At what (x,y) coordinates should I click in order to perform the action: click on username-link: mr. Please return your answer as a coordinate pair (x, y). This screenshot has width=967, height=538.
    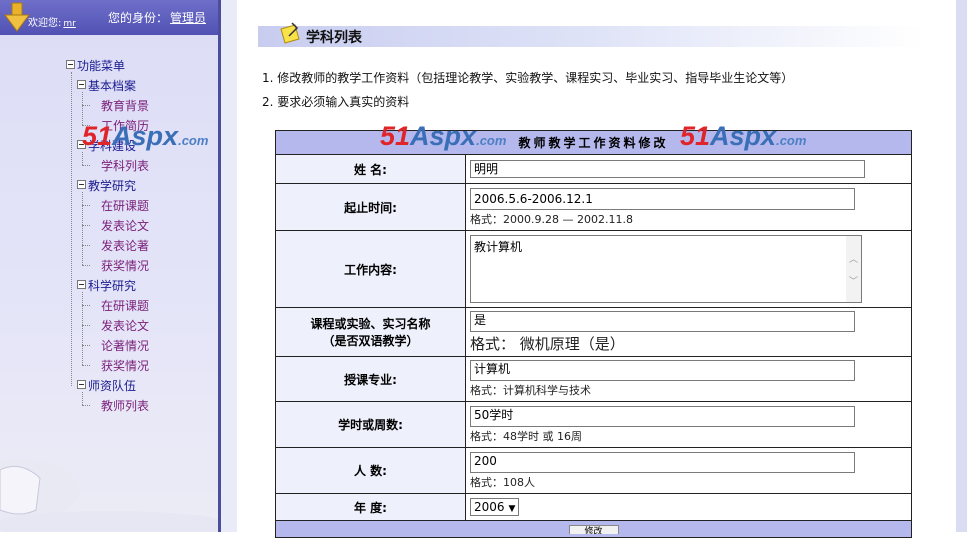
    Looking at the image, I should click on (69, 24).